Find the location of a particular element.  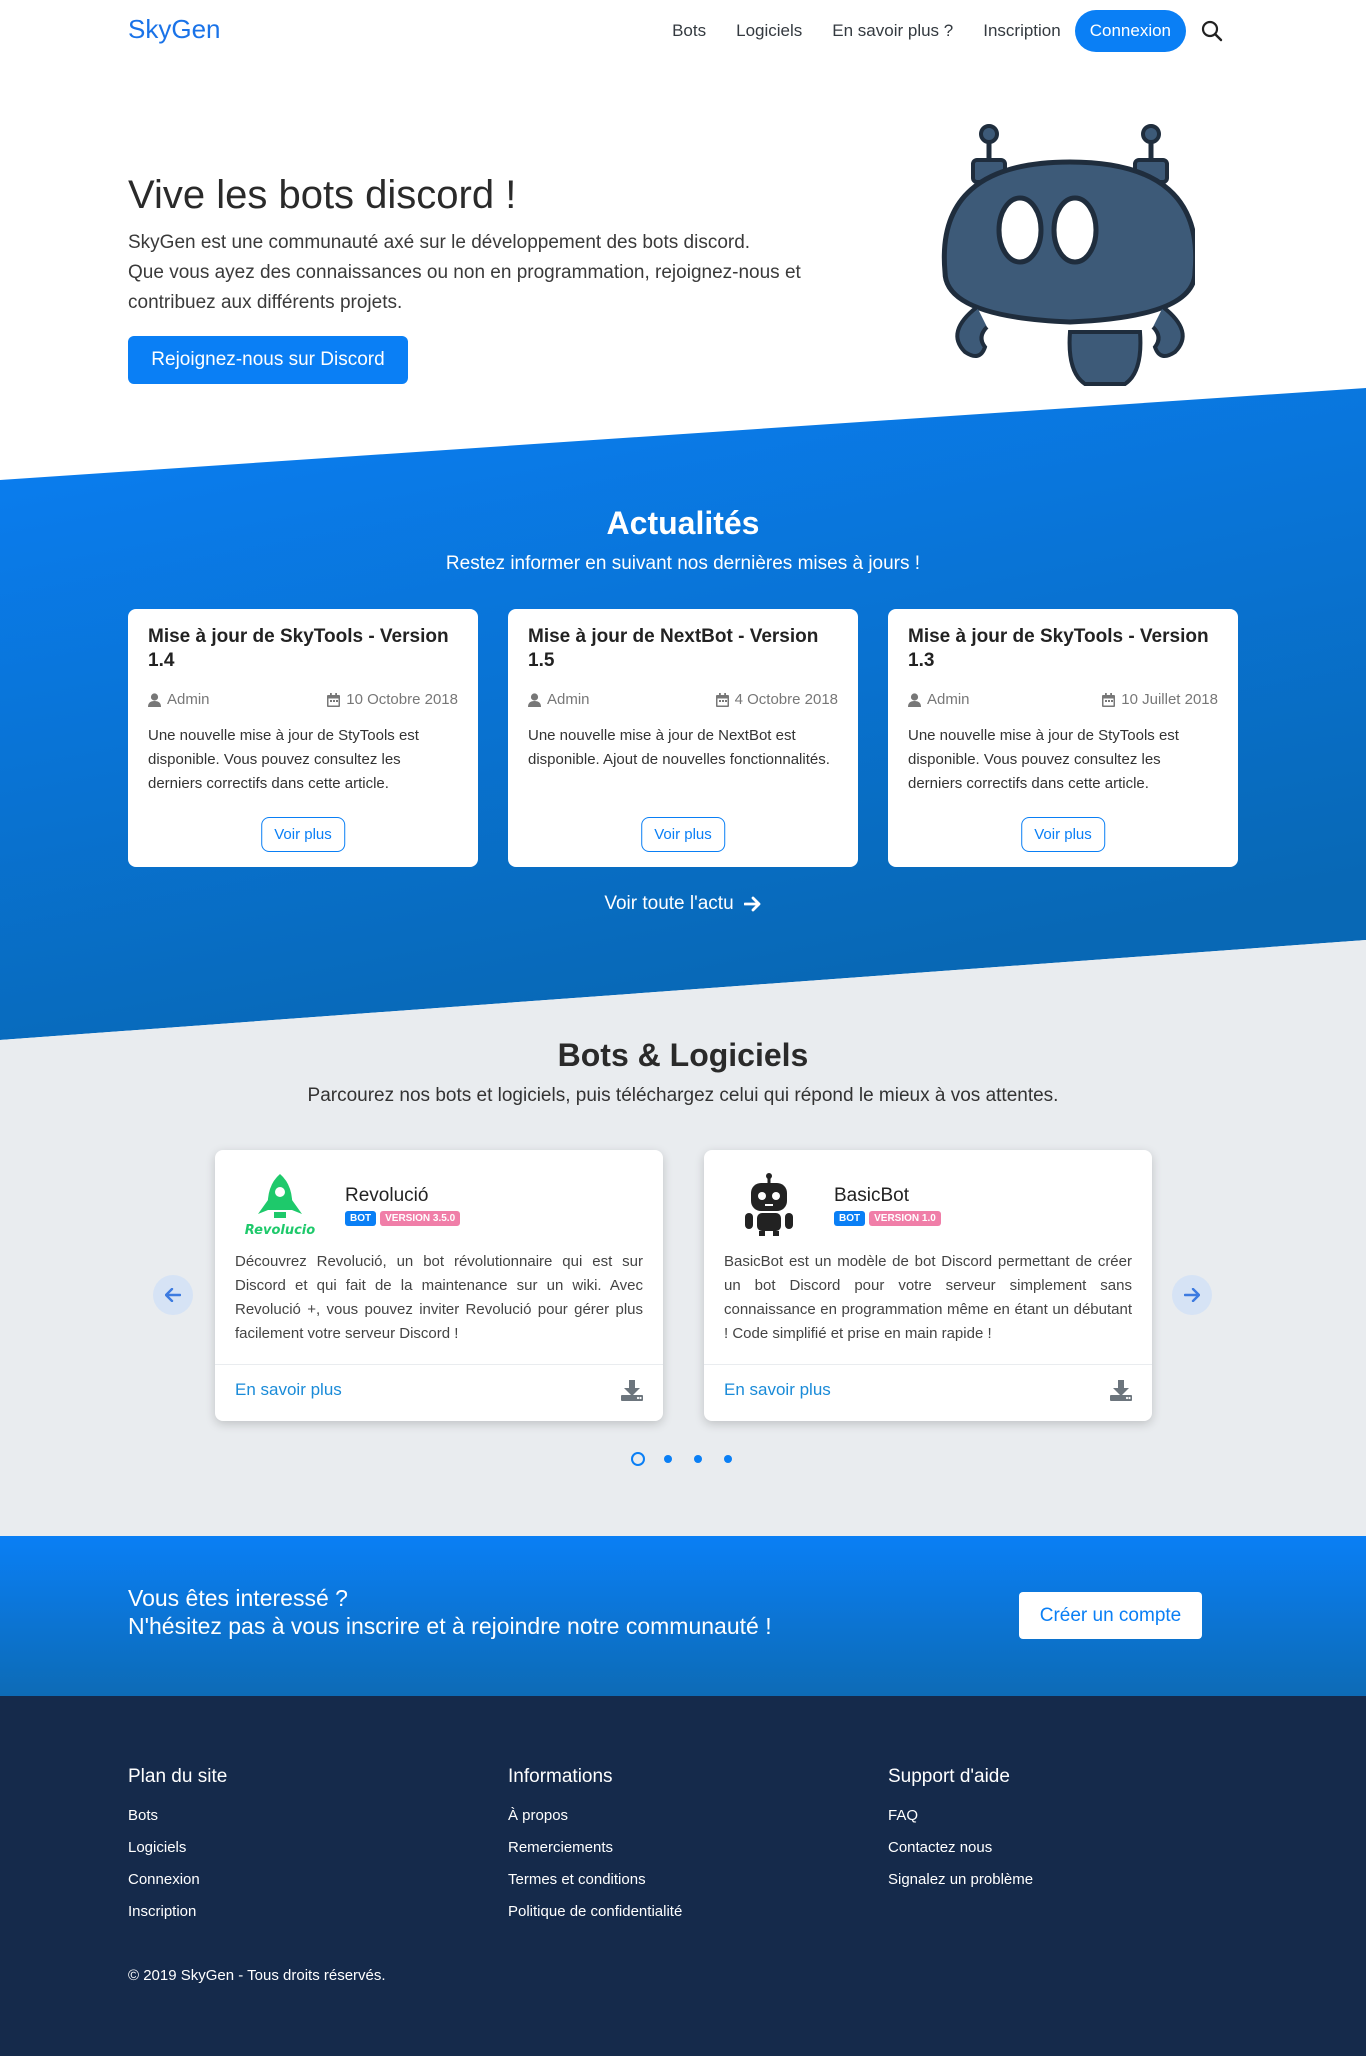

news-card-title: Mise à jour de NextBot - Version 1.5 is located at coordinates (683, 652).